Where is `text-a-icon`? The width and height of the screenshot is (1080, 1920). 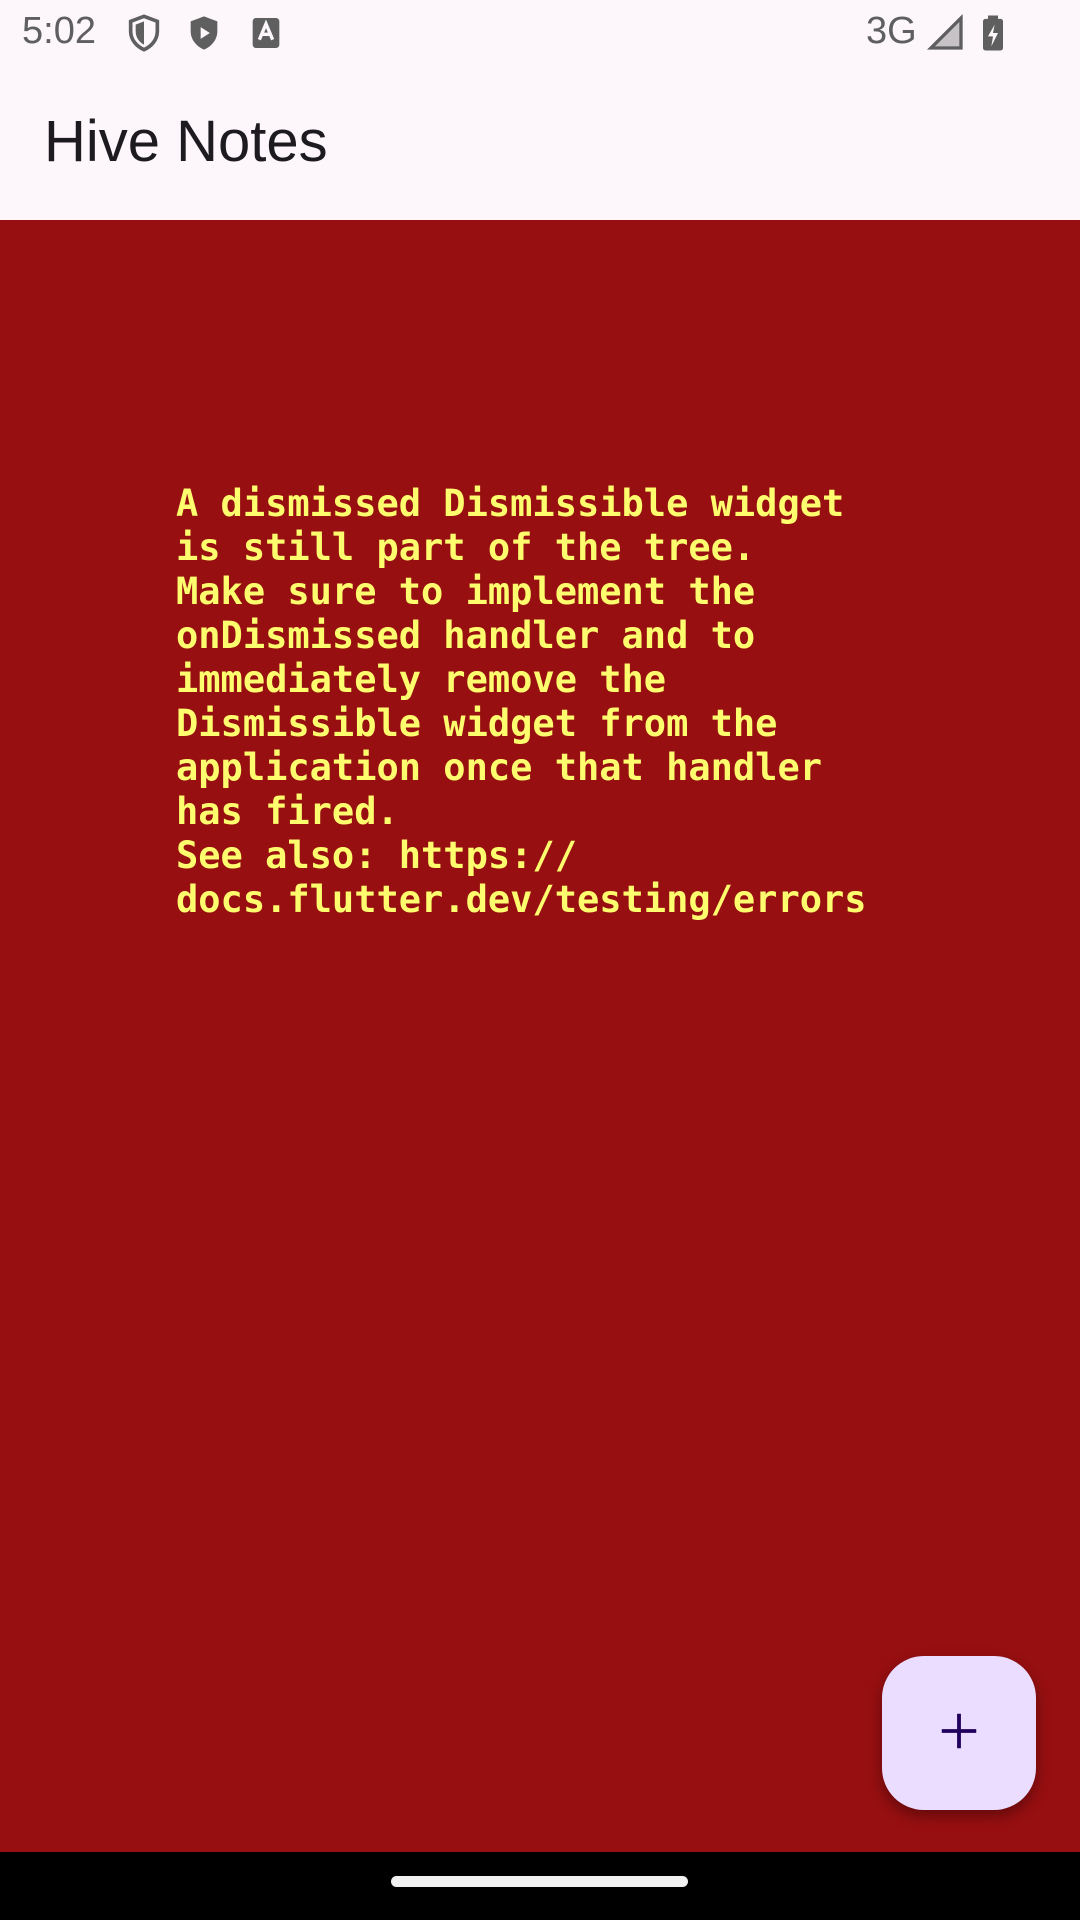
text-a-icon is located at coordinates (266, 33).